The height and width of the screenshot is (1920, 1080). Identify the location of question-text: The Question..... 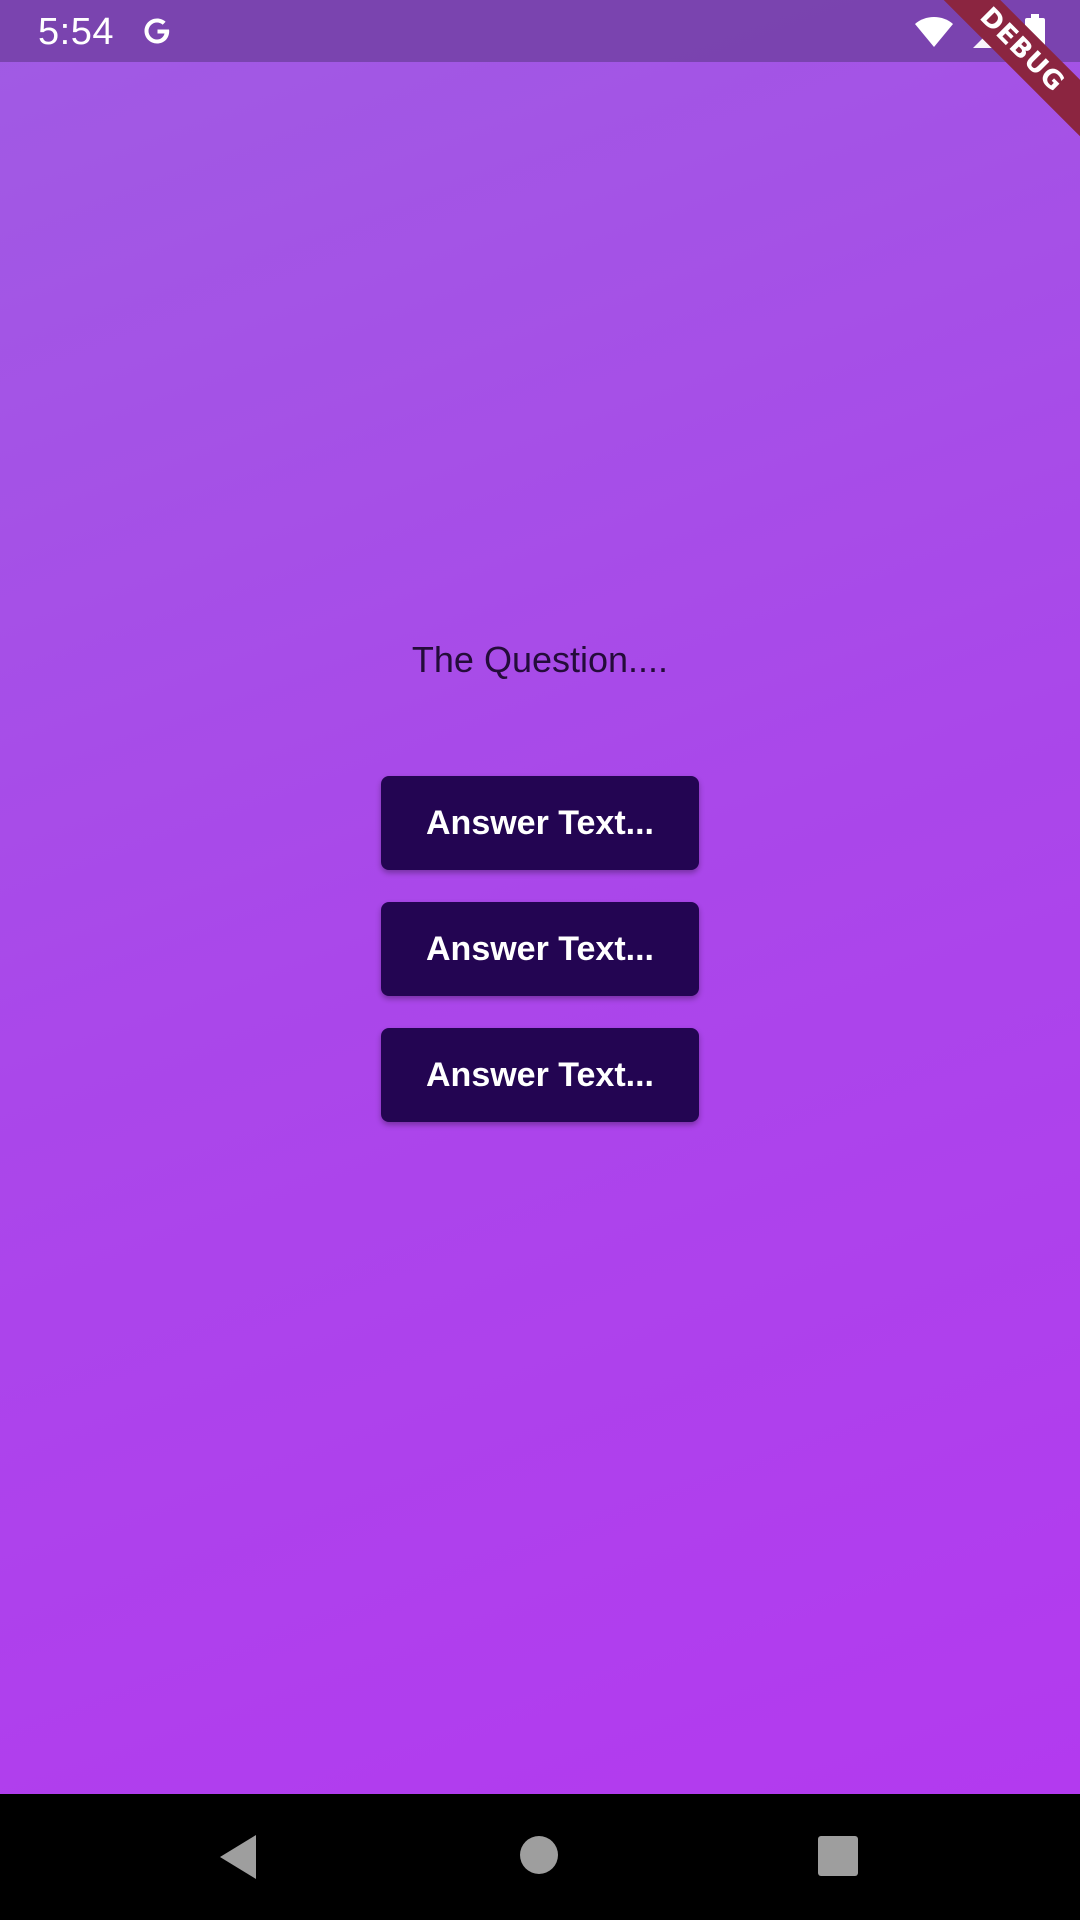
(540, 659).